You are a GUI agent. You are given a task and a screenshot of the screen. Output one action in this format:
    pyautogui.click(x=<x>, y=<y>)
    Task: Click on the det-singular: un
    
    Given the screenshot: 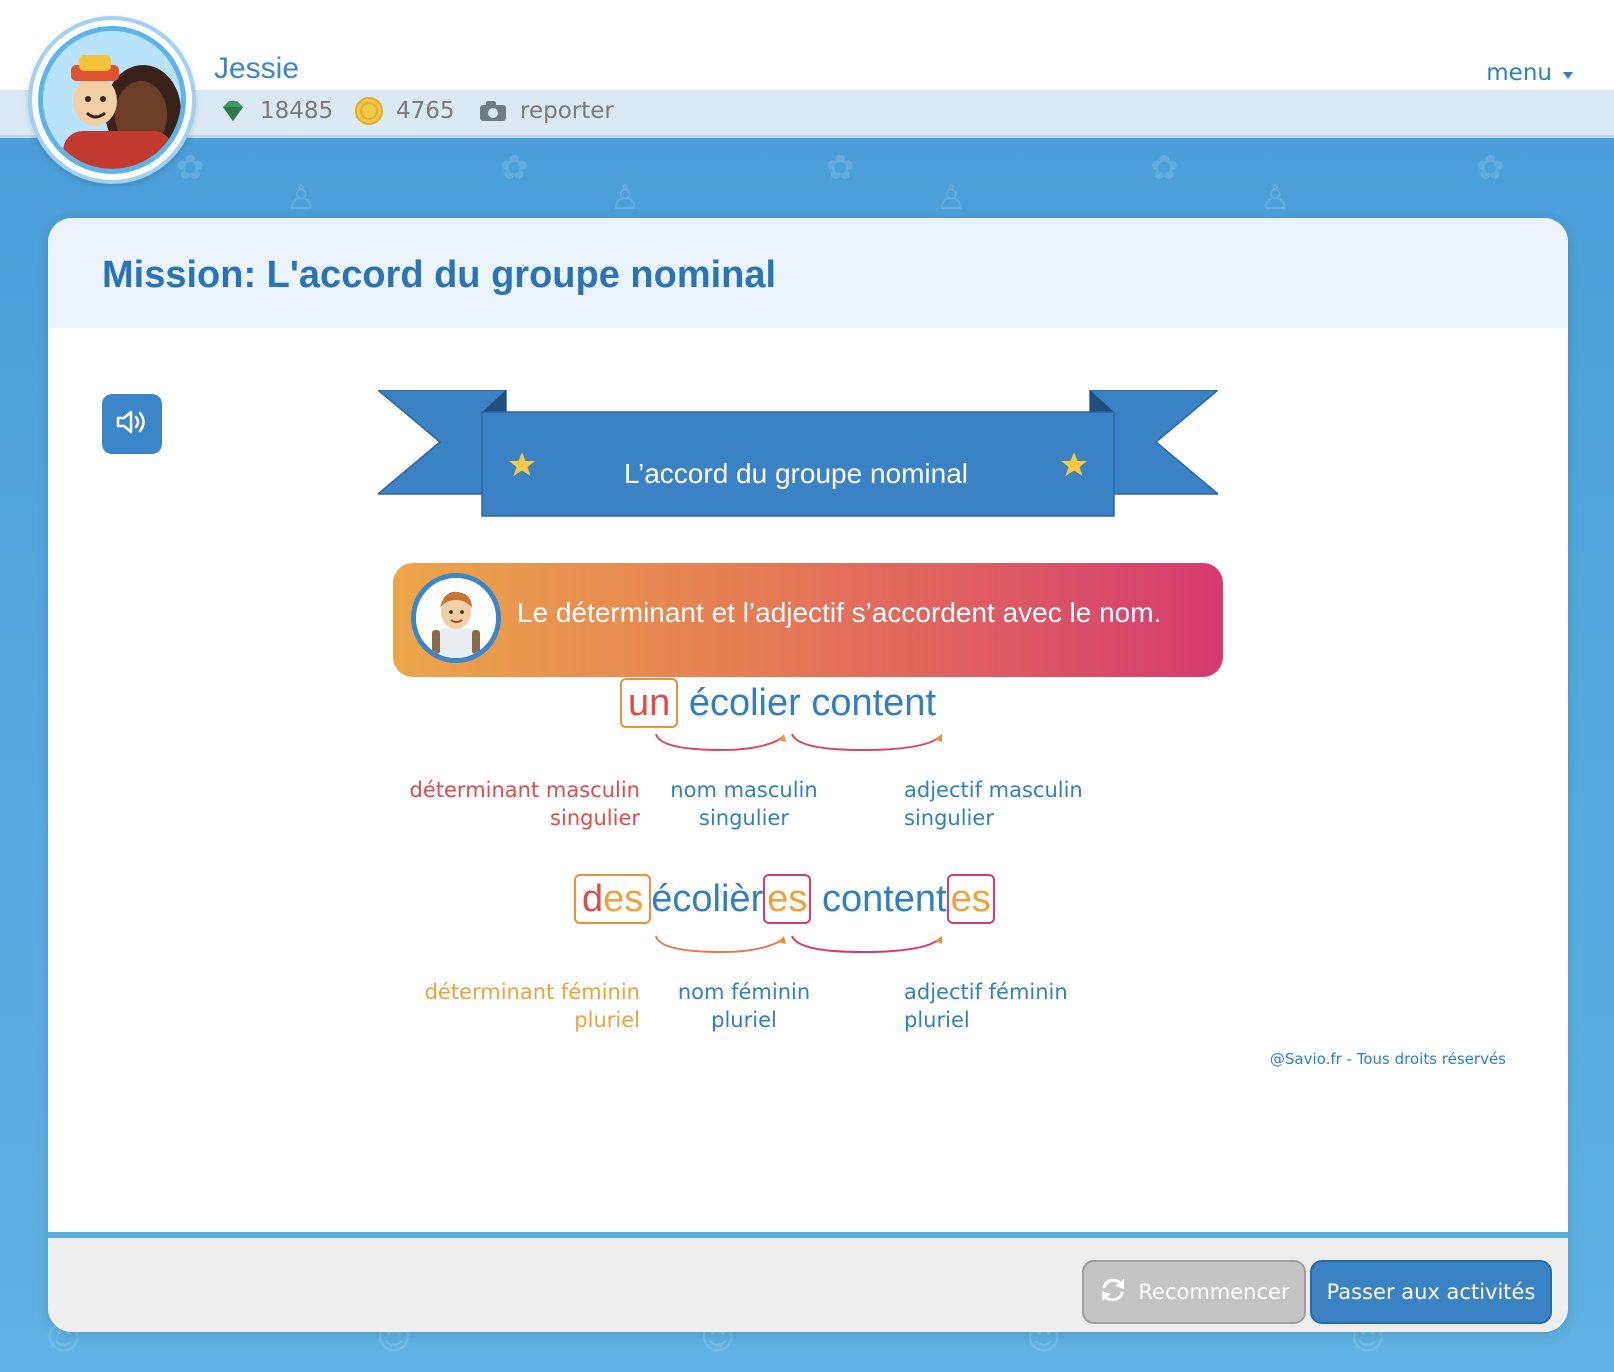 What is the action you would take?
    pyautogui.click(x=649, y=703)
    